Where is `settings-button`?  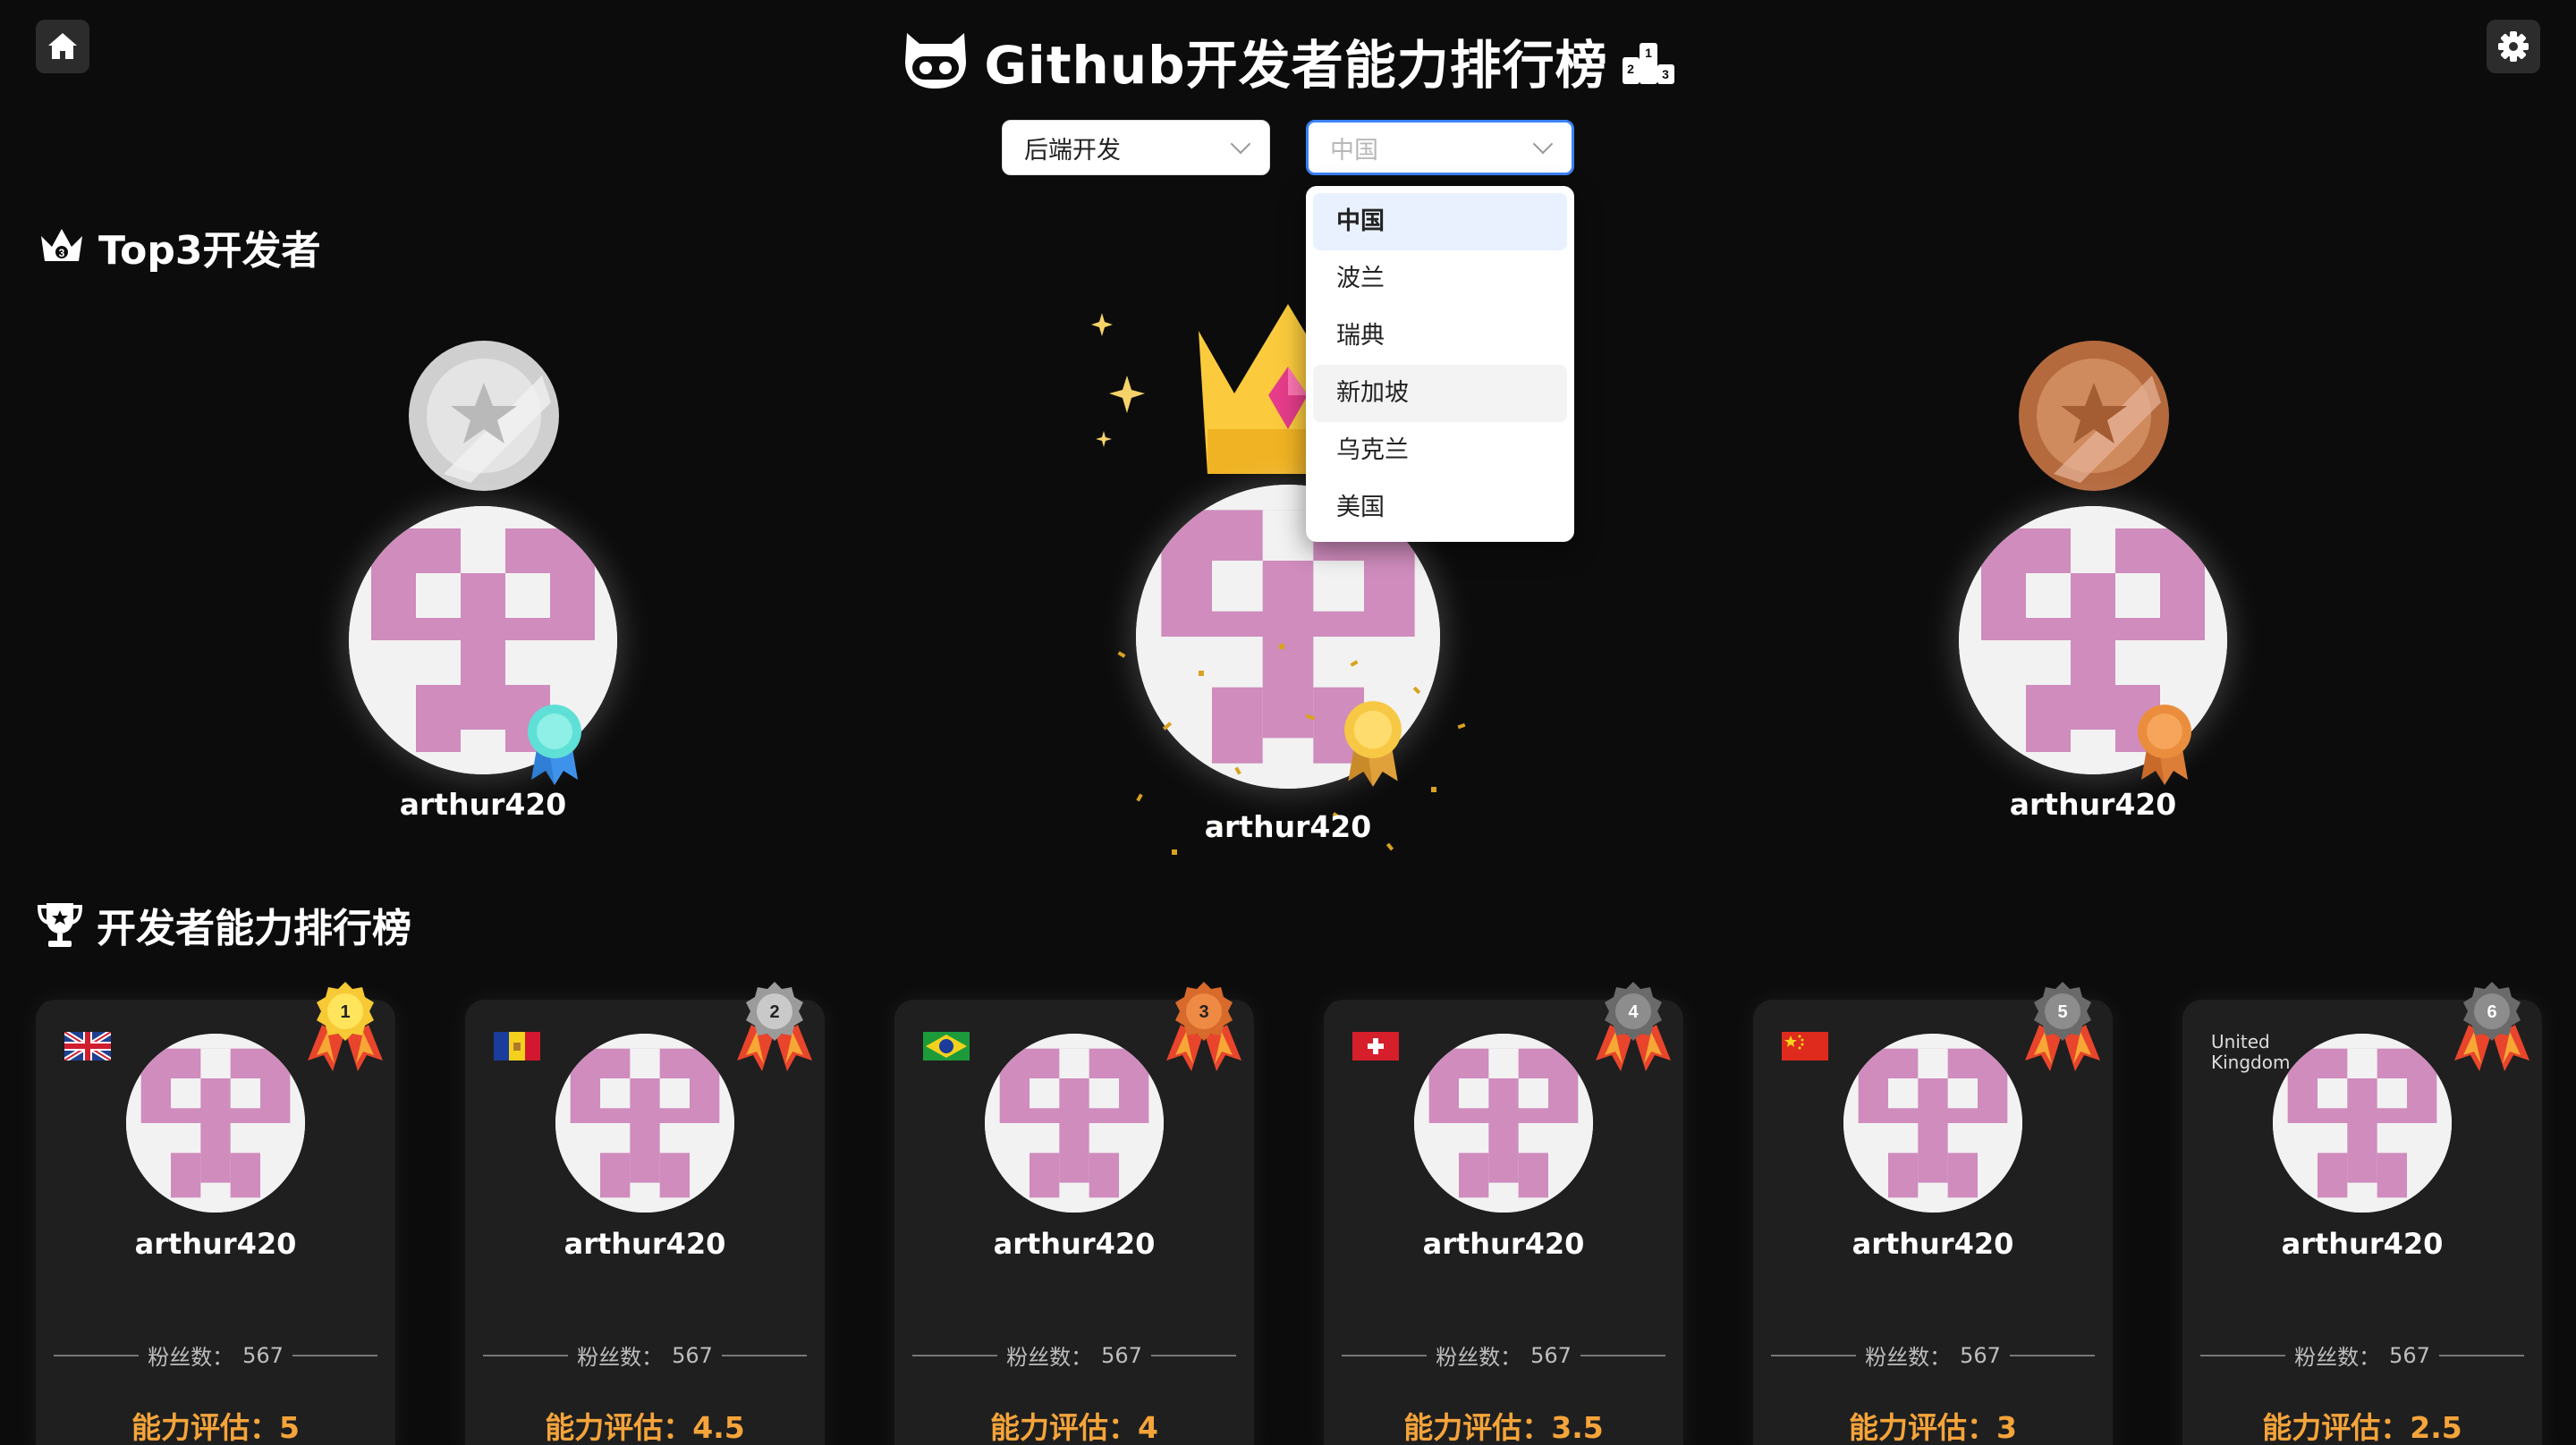 settings-button is located at coordinates (2513, 46).